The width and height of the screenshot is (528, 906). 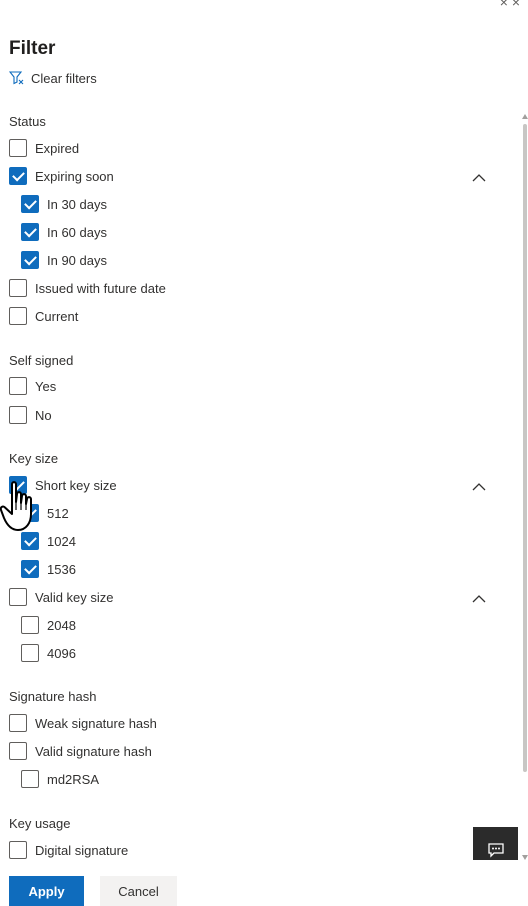 What do you see at coordinates (80, 751) in the screenshot?
I see `checkbox-valid-signature-hash: Valid signature hash` at bounding box center [80, 751].